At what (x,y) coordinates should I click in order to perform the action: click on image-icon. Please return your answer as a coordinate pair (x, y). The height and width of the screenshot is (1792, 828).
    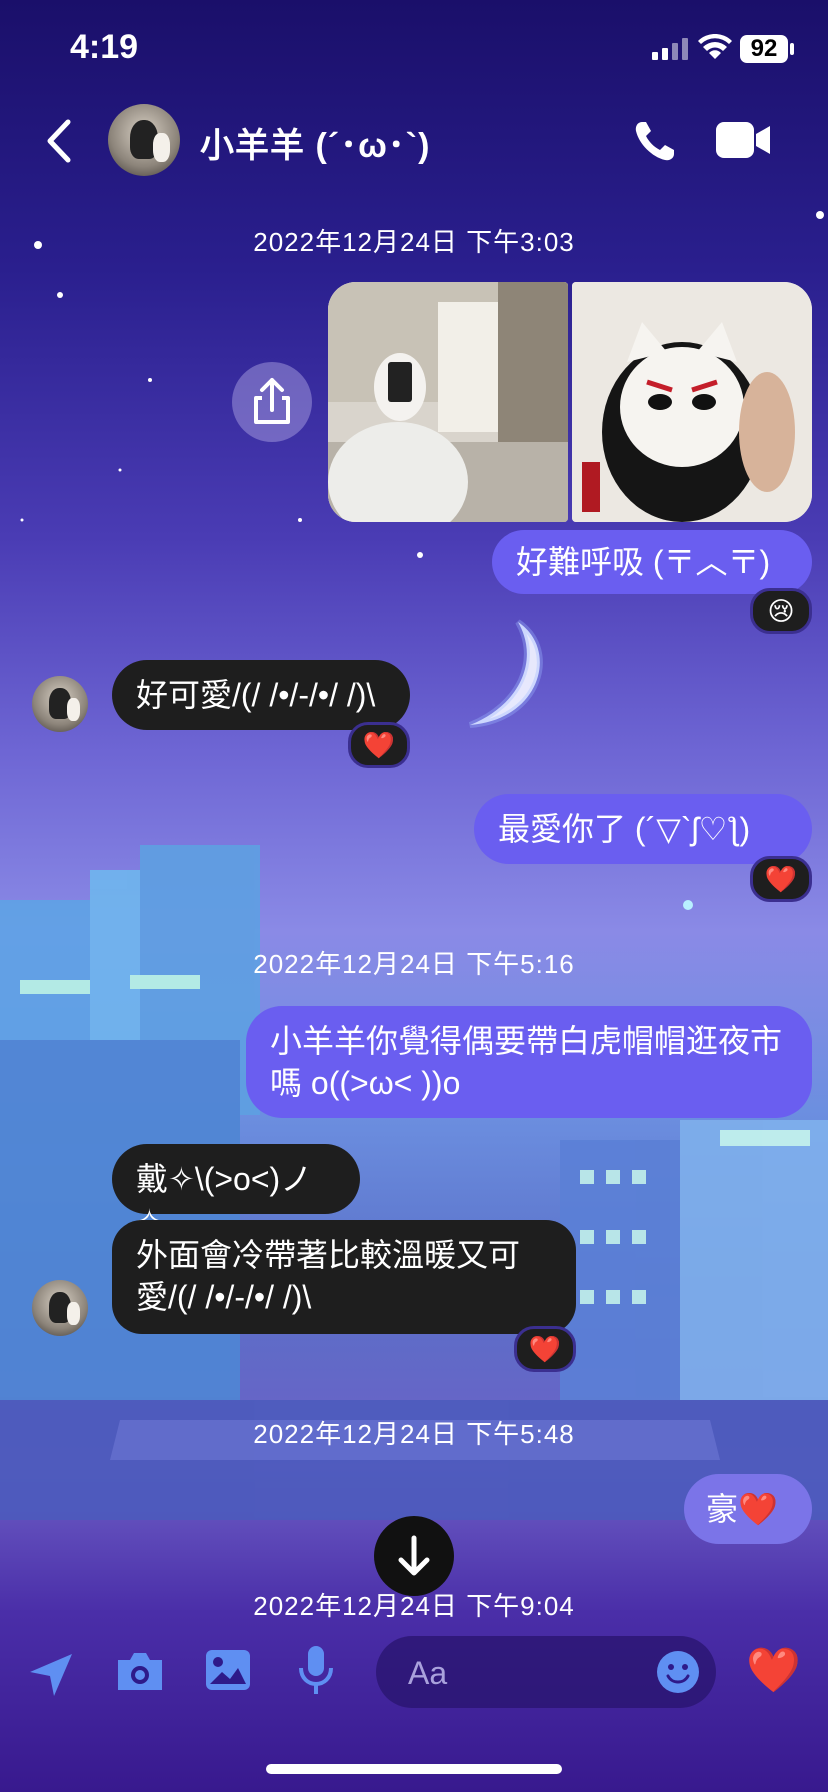
    Looking at the image, I should click on (228, 1670).